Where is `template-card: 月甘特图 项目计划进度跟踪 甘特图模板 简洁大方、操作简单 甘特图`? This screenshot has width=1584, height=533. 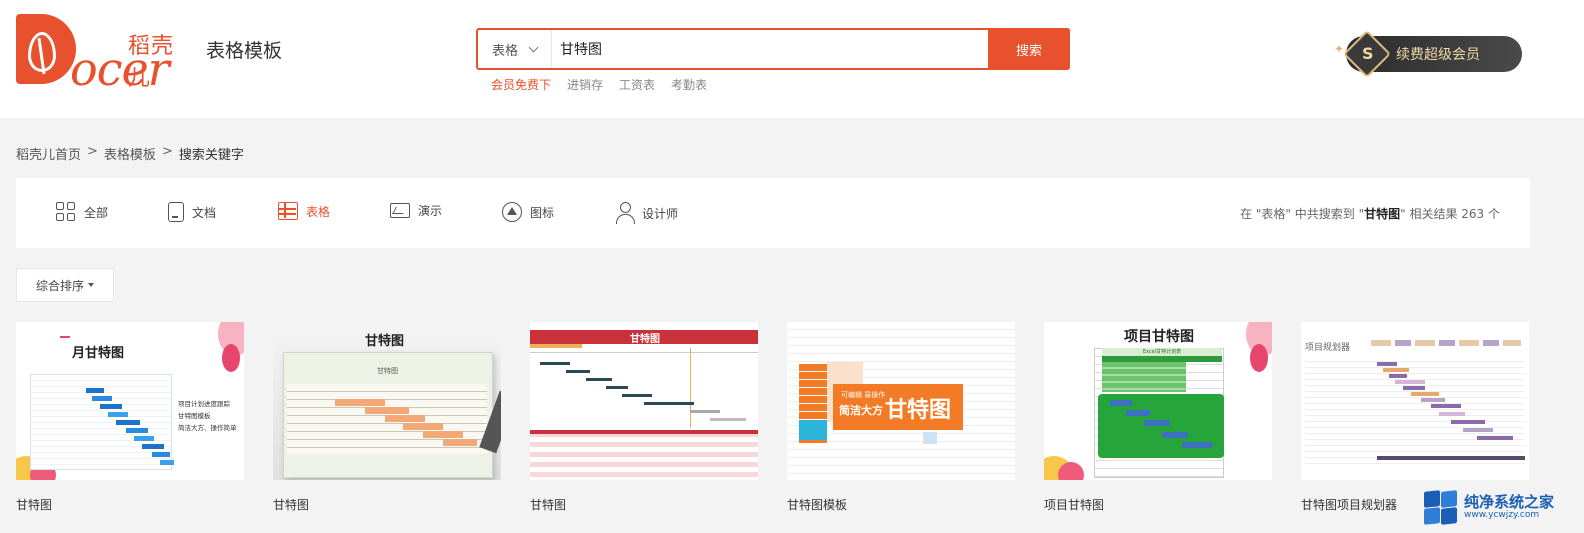 template-card: 月甘特图 项目计划进度跟踪 甘特图模板 简洁大方、操作简单 甘特图 is located at coordinates (130, 417).